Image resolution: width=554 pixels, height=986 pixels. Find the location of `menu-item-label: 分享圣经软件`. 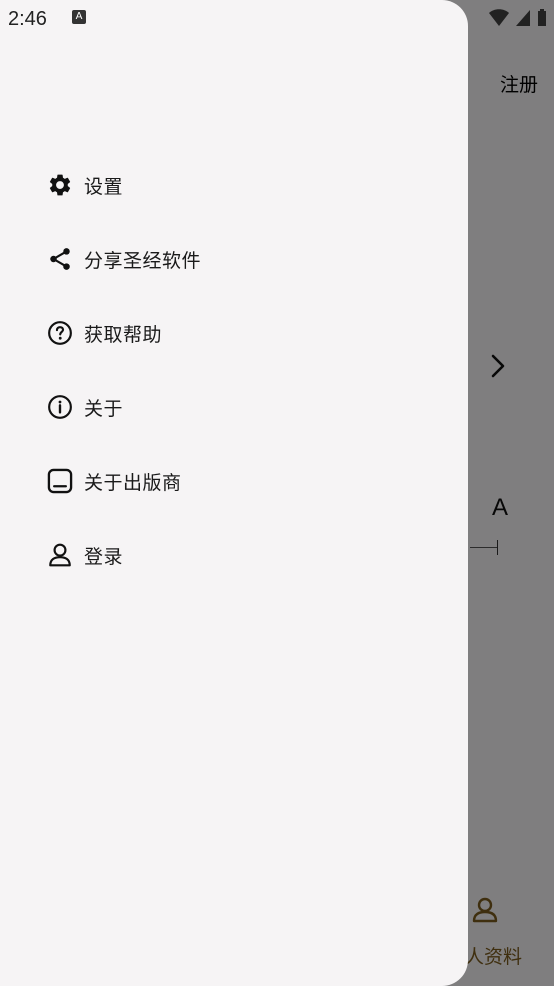

menu-item-label: 分享圣经软件 is located at coordinates (143, 260).